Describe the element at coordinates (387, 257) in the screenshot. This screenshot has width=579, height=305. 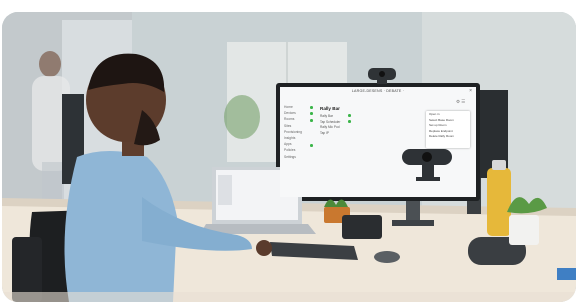
I see `mouse` at that location.